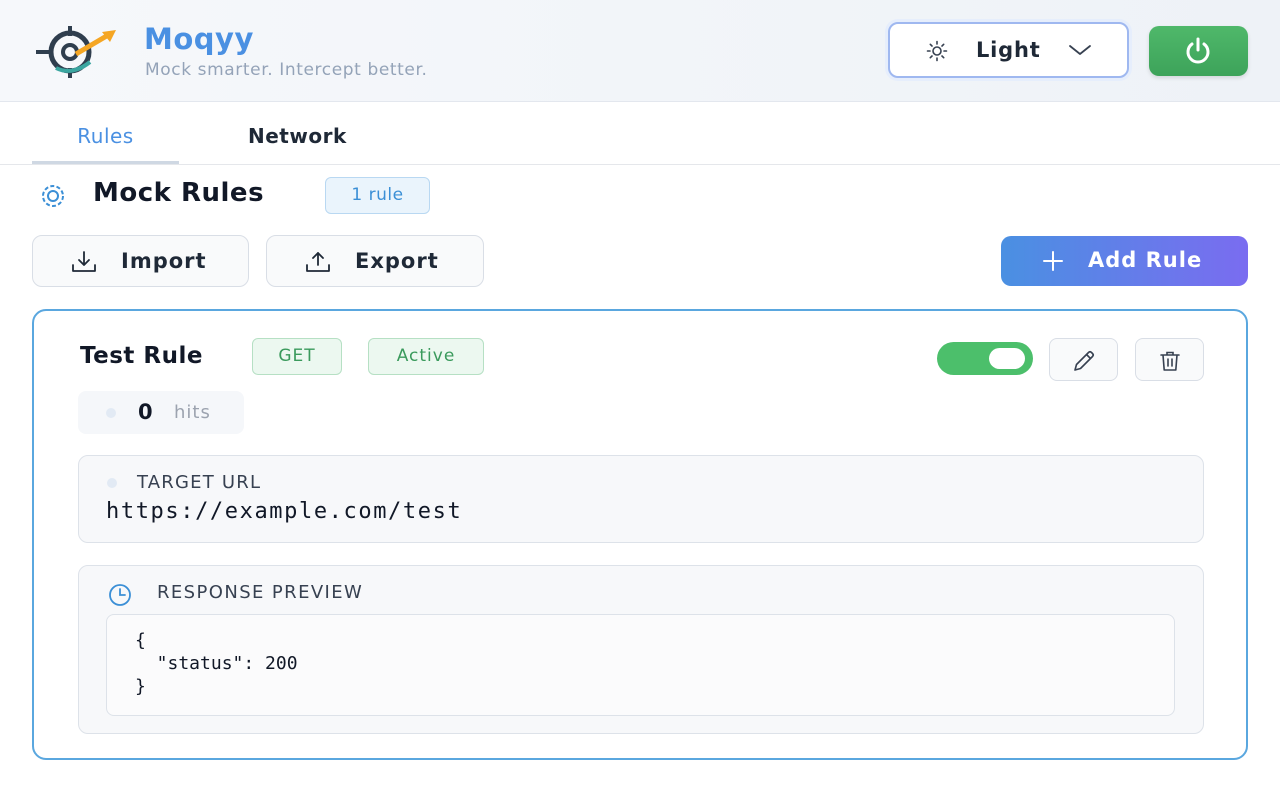  Describe the element at coordinates (318, 262) in the screenshot. I see `upload-icon` at that location.